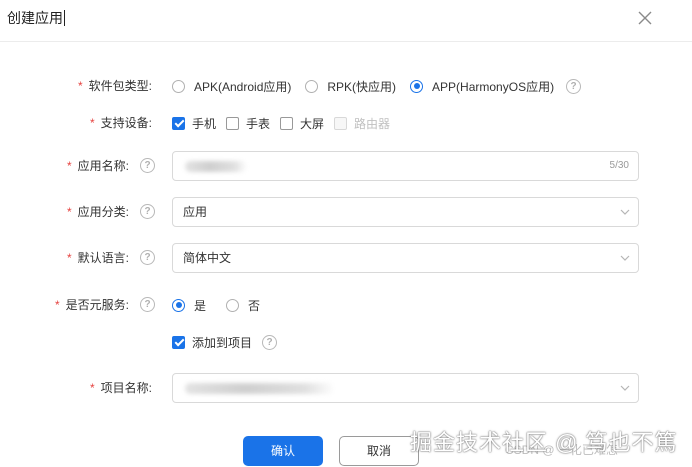  I want to click on option-label: APK(Android应用), so click(243, 86).